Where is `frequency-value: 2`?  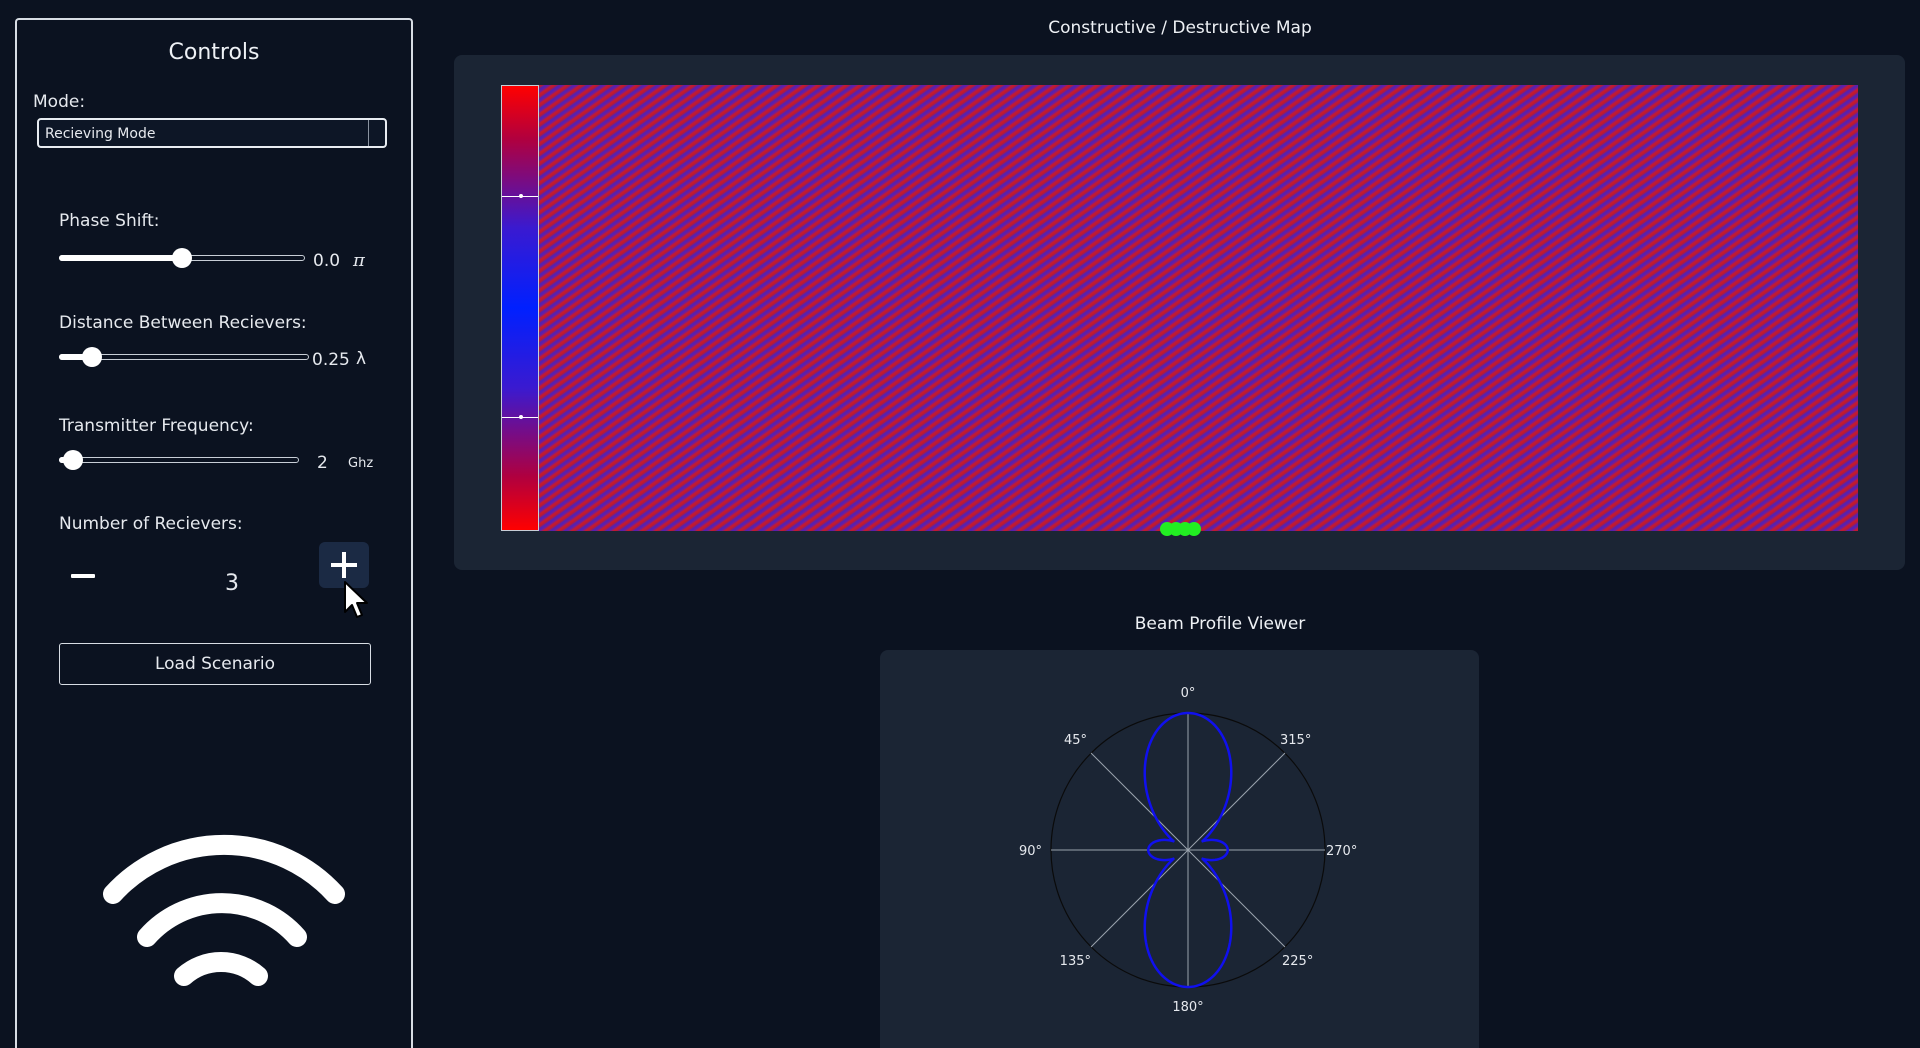
frequency-value: 2 is located at coordinates (322, 463).